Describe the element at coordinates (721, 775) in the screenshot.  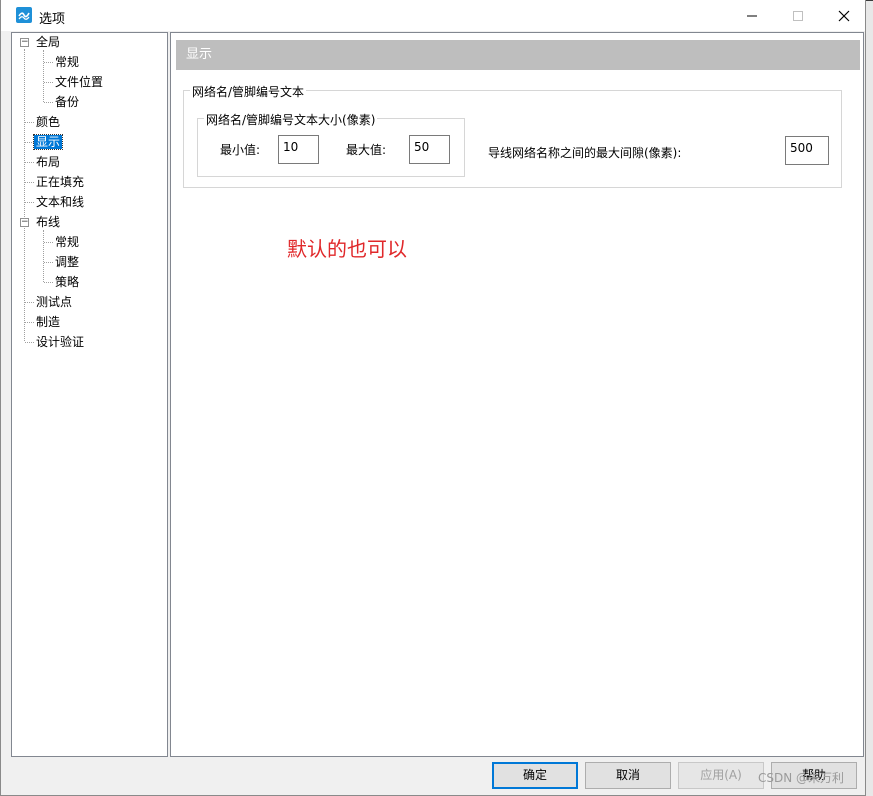
I see `apply-button: 应用(A)` at that location.